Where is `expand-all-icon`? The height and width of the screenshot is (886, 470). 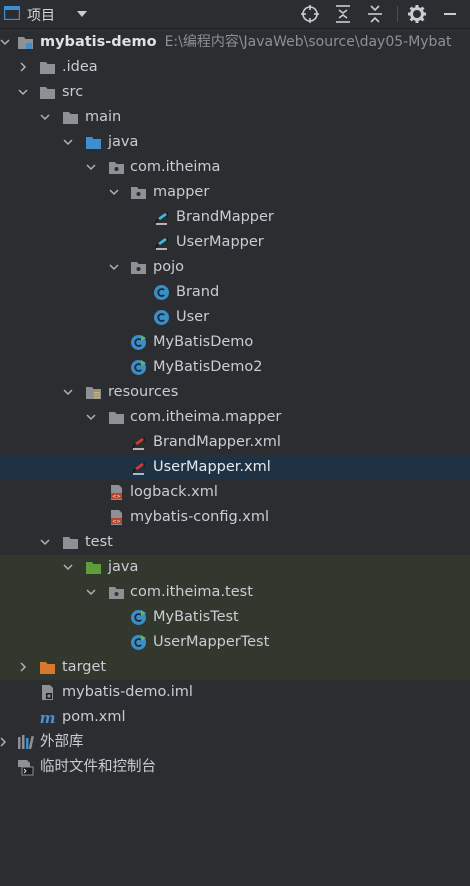
expand-all-icon is located at coordinates (343, 14).